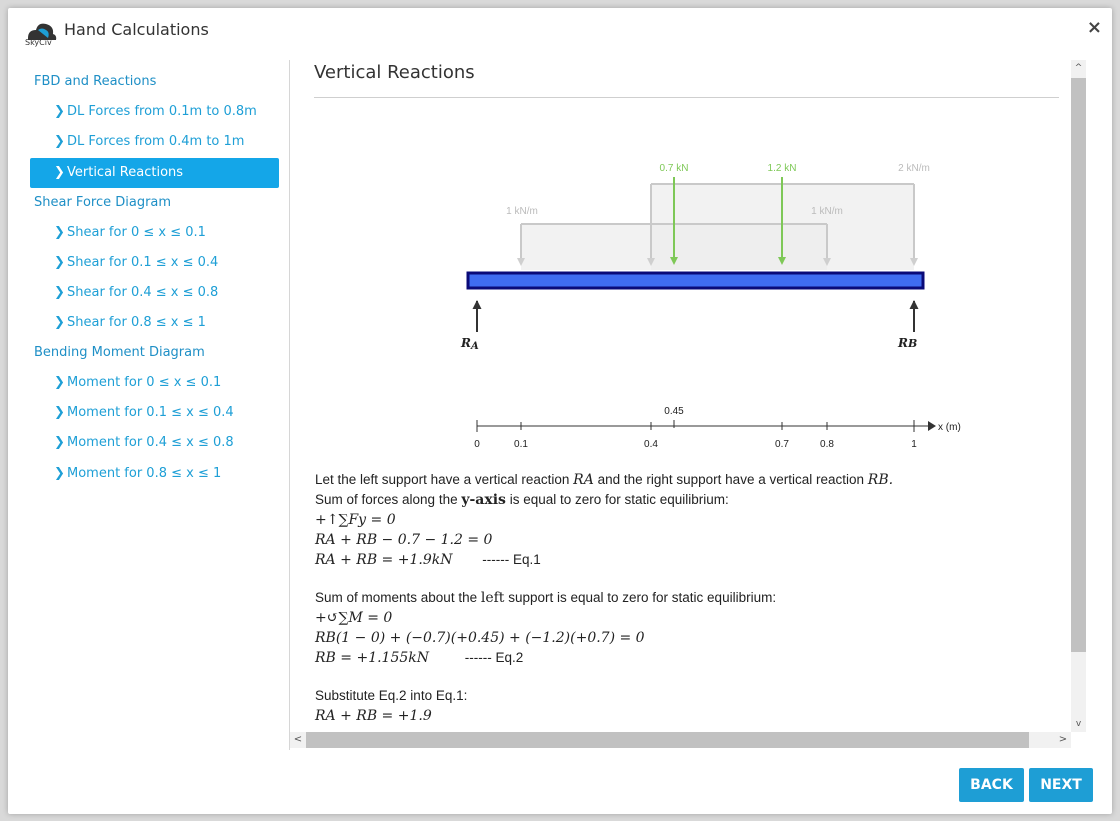 The height and width of the screenshot is (821, 1120). I want to click on sidebar-item-label: Moment for 0 ≤ x ≤ 0.1, so click(144, 382).